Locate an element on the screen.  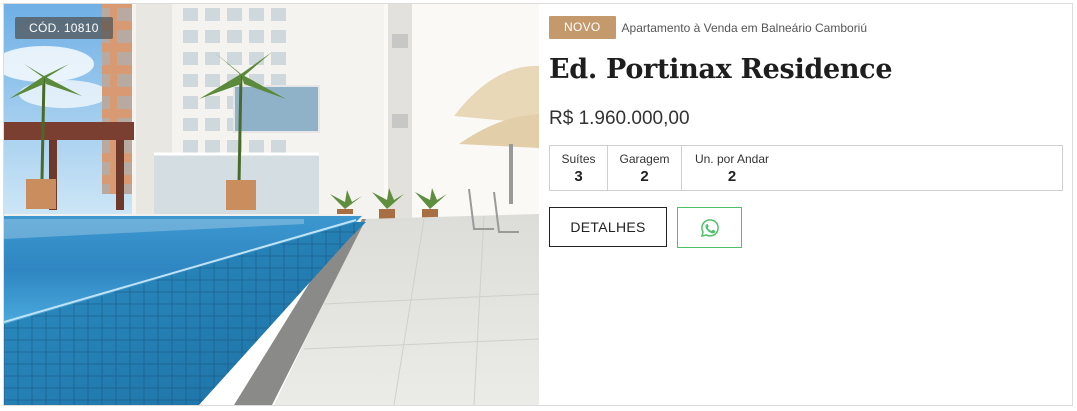
spec-garage: Garagem 2 is located at coordinates (645, 168).